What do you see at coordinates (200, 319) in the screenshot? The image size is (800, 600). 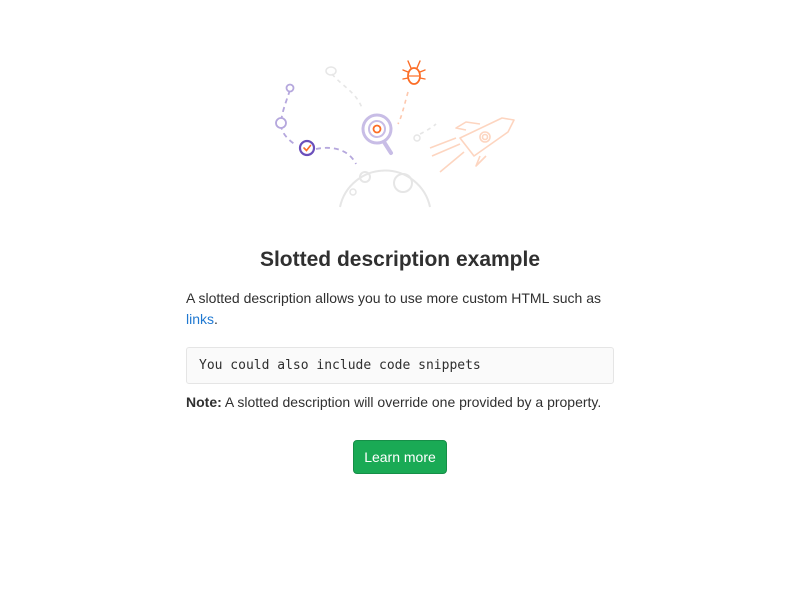 I see `description-link: links` at bounding box center [200, 319].